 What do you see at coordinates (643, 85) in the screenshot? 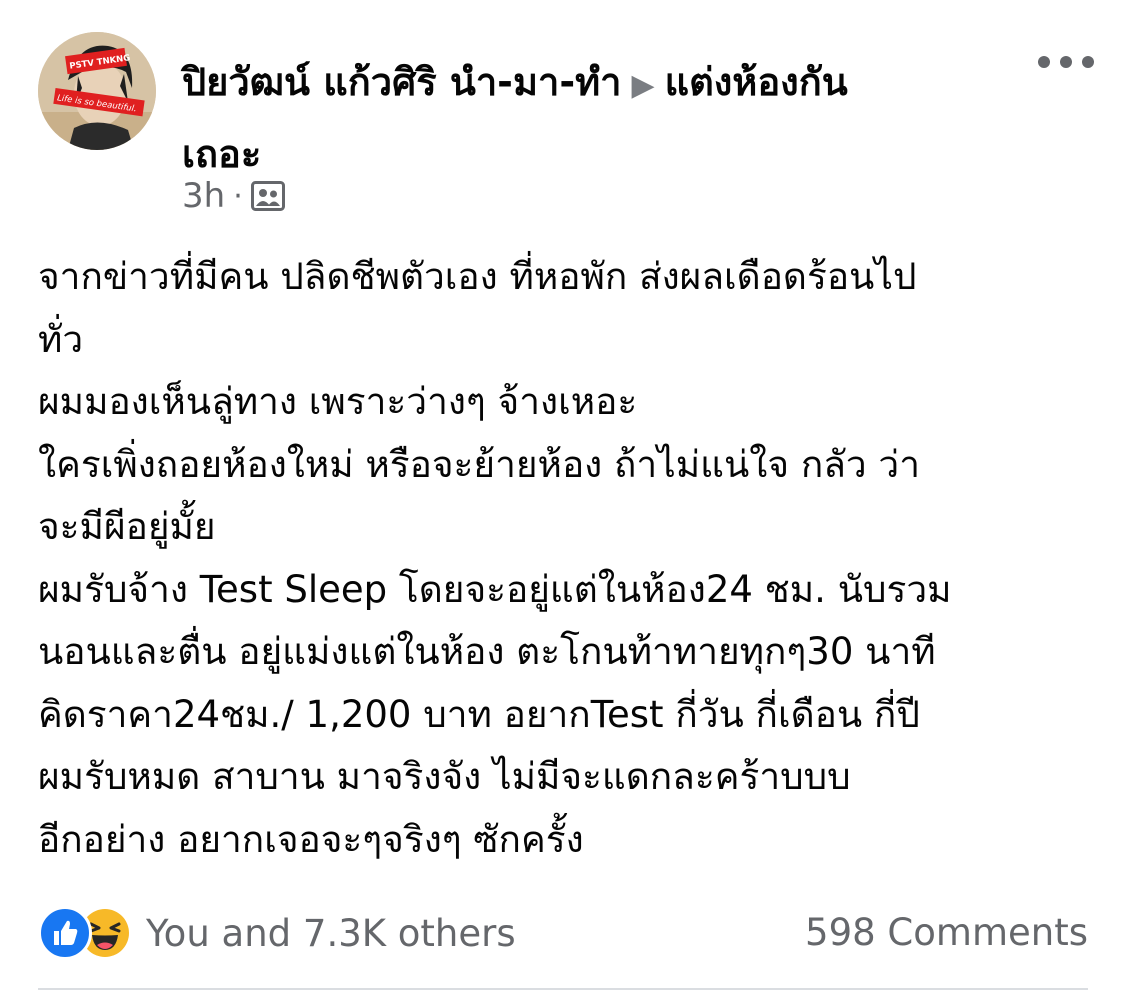
I see `arrow-right-icon: ▶` at bounding box center [643, 85].